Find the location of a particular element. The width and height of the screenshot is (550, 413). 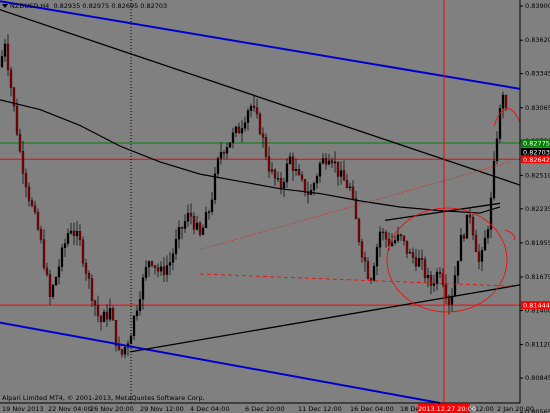

time-tick-label: 22 Nov 04:00 is located at coordinates (70, 409).